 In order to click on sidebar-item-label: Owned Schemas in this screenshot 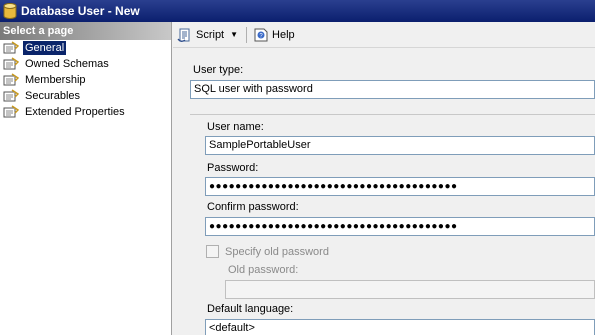, I will do `click(67, 64)`.